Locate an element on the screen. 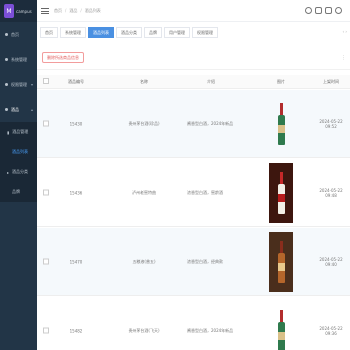  tab-wine-list: 酒品列表 is located at coordinates (101, 32).